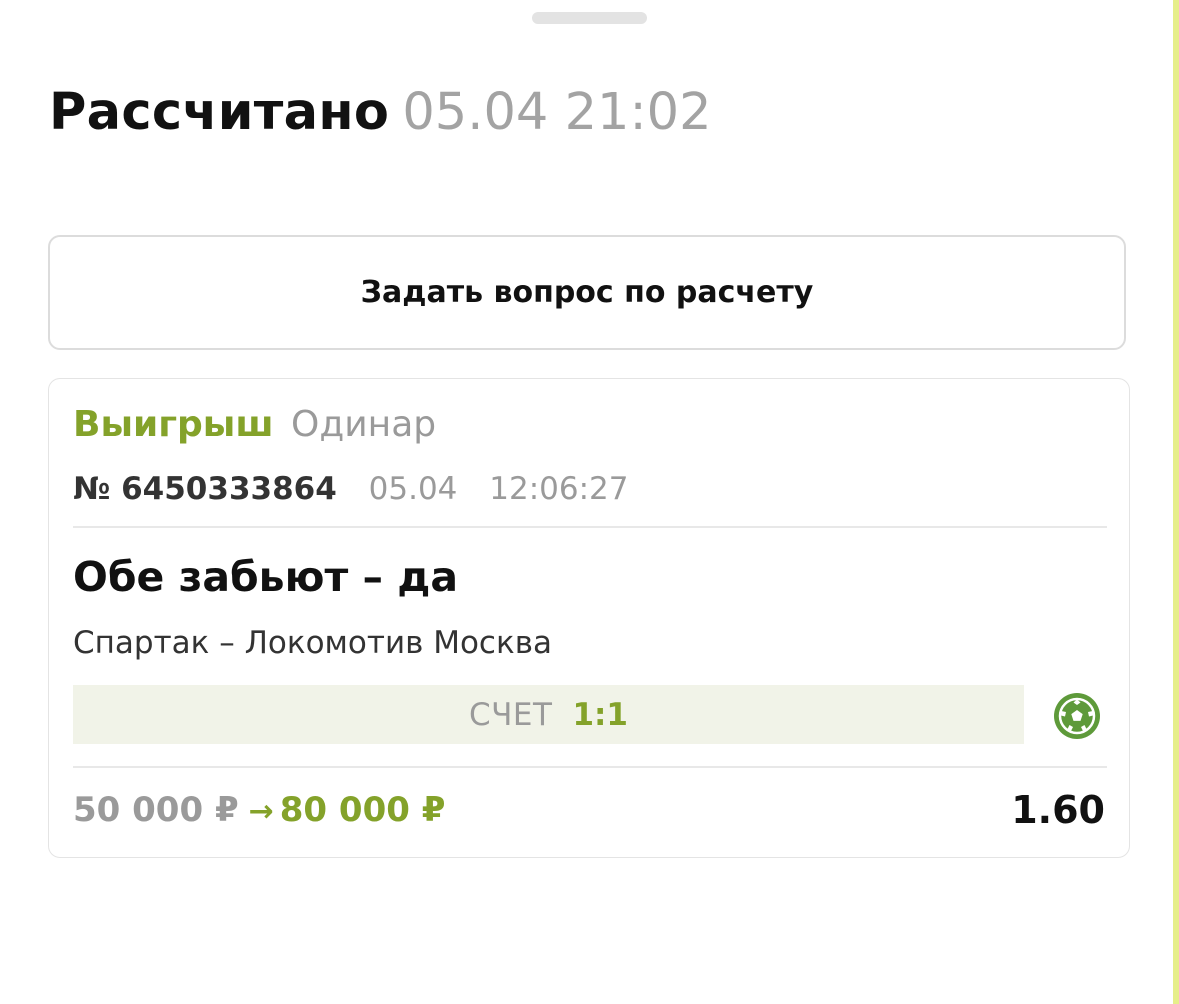 The image size is (1179, 1004). Describe the element at coordinates (362, 810) in the screenshot. I see `payout-amount: 80 000 ₽` at that location.